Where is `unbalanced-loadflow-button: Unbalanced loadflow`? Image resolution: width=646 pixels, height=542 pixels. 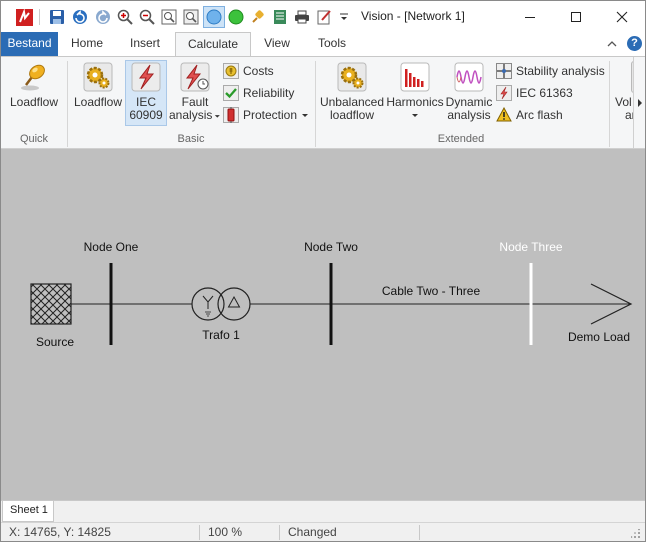 unbalanced-loadflow-button: Unbalanced loadflow is located at coordinates (352, 91).